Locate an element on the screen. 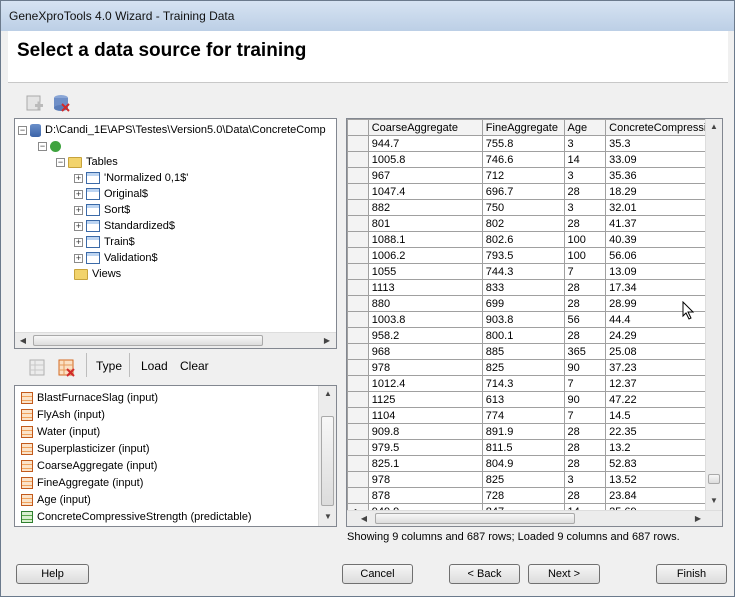 The image size is (735, 597). table-cell: 1104 is located at coordinates (425, 415).